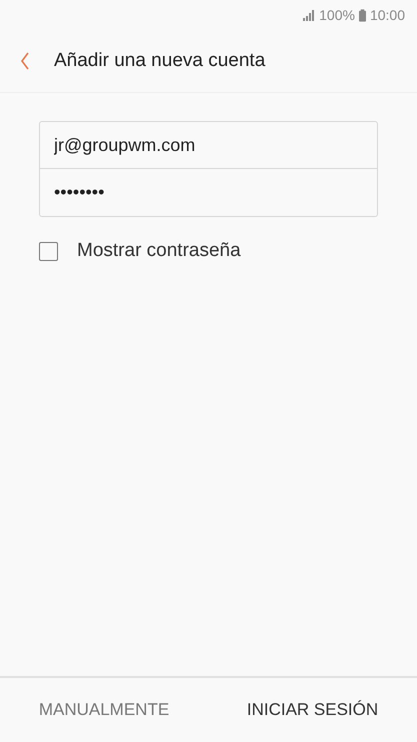 Image resolution: width=417 pixels, height=742 pixels. What do you see at coordinates (362, 15) in the screenshot?
I see `battery-icon` at bounding box center [362, 15].